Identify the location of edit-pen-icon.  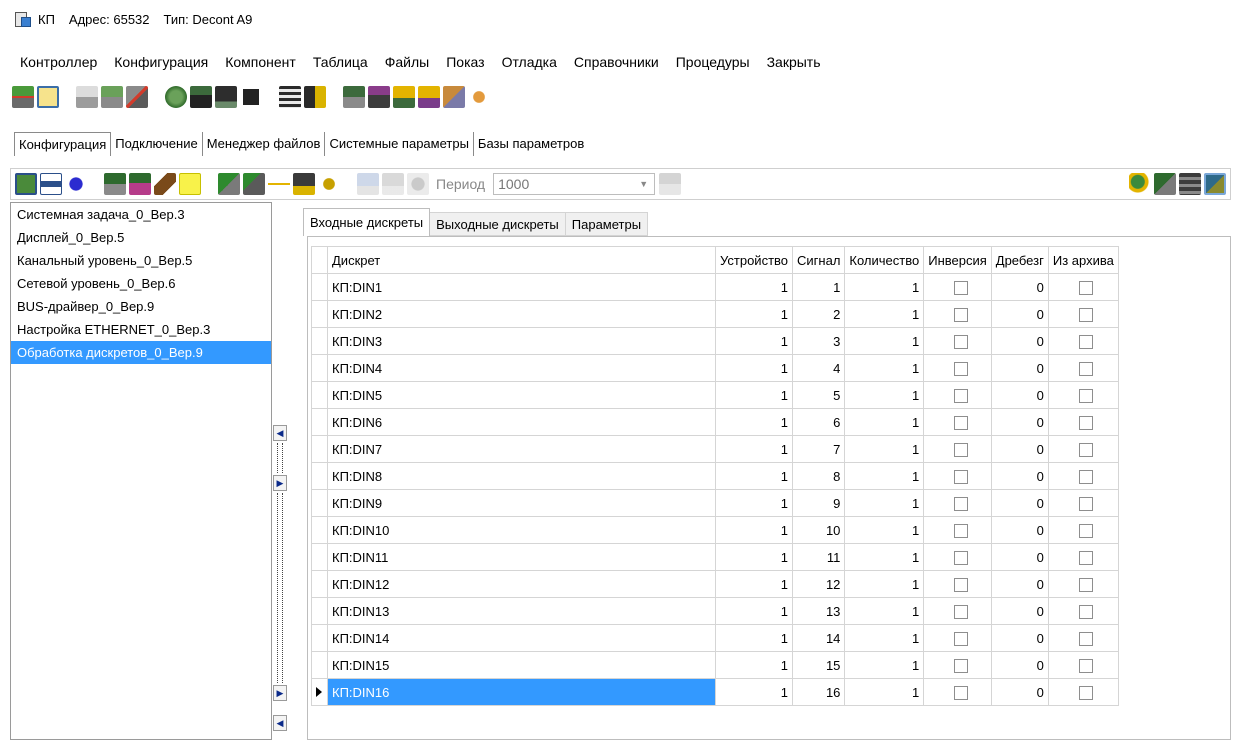
(165, 184).